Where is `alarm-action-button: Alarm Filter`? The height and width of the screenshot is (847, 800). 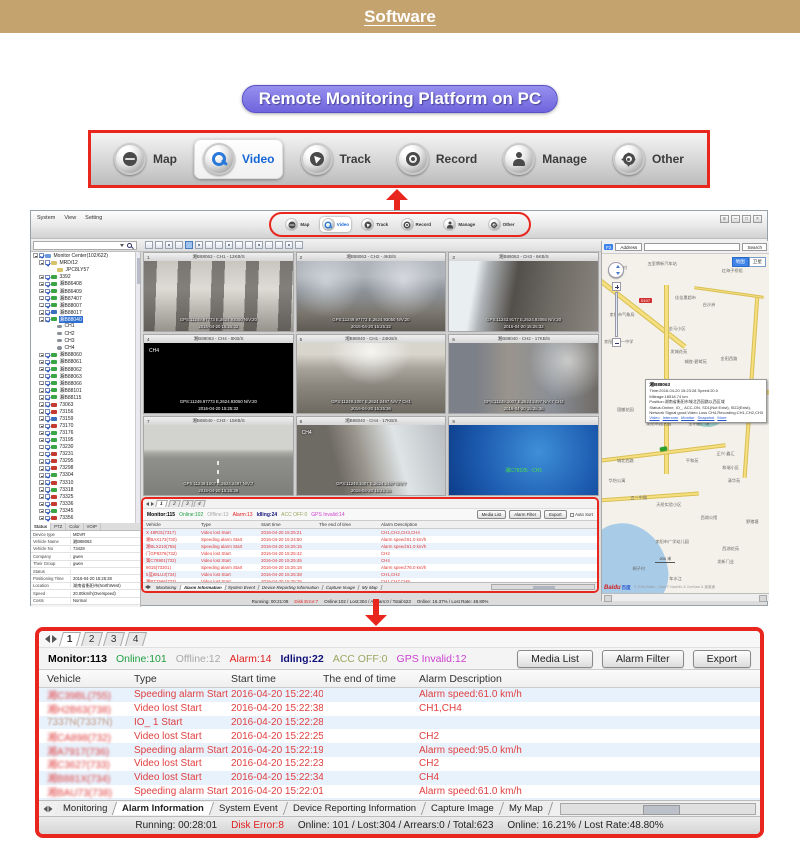
alarm-action-button: Alarm Filter is located at coordinates (642, 658).